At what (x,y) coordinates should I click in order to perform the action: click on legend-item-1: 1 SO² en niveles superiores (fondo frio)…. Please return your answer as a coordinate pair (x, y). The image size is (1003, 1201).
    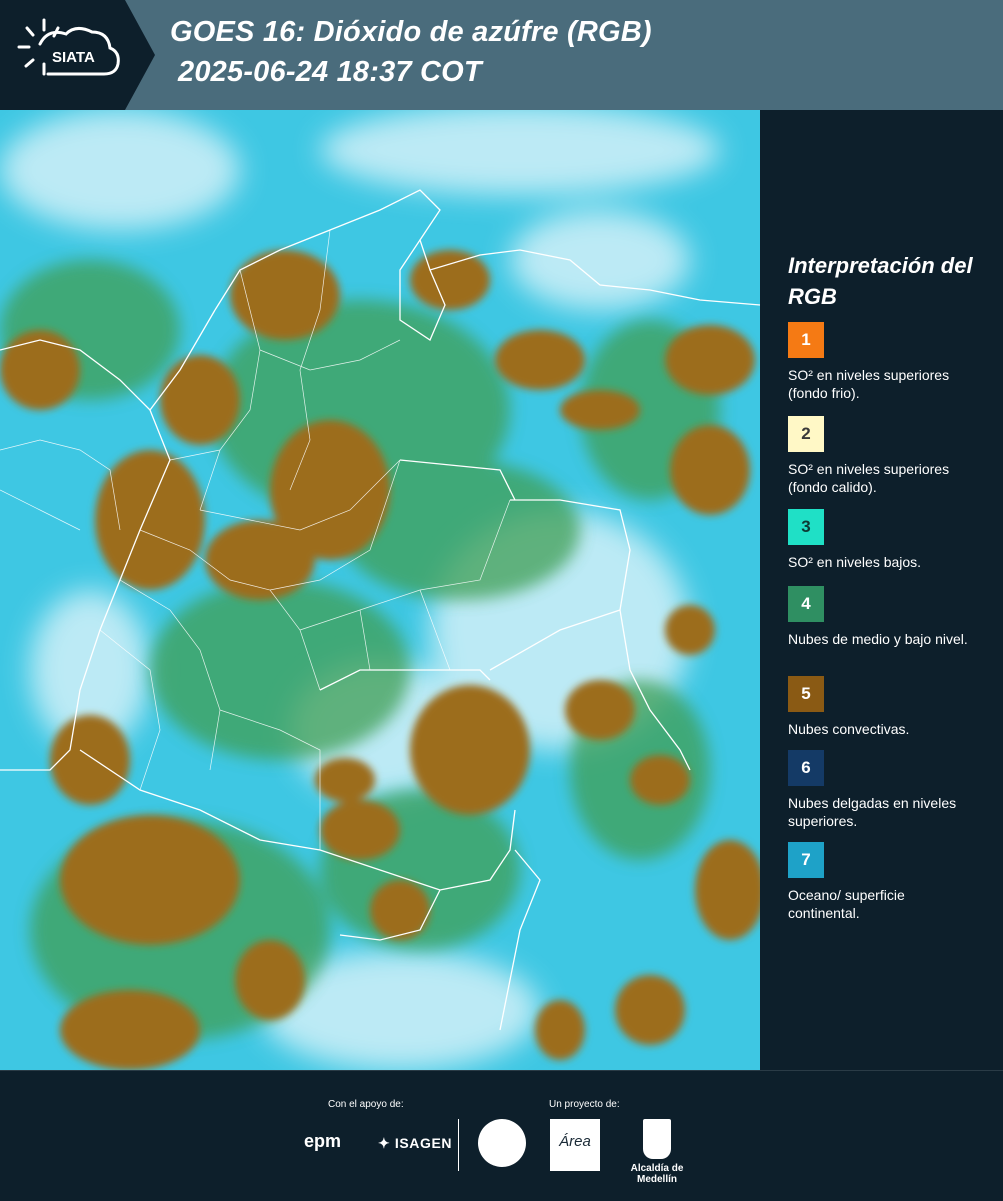
    Looking at the image, I should click on (888, 362).